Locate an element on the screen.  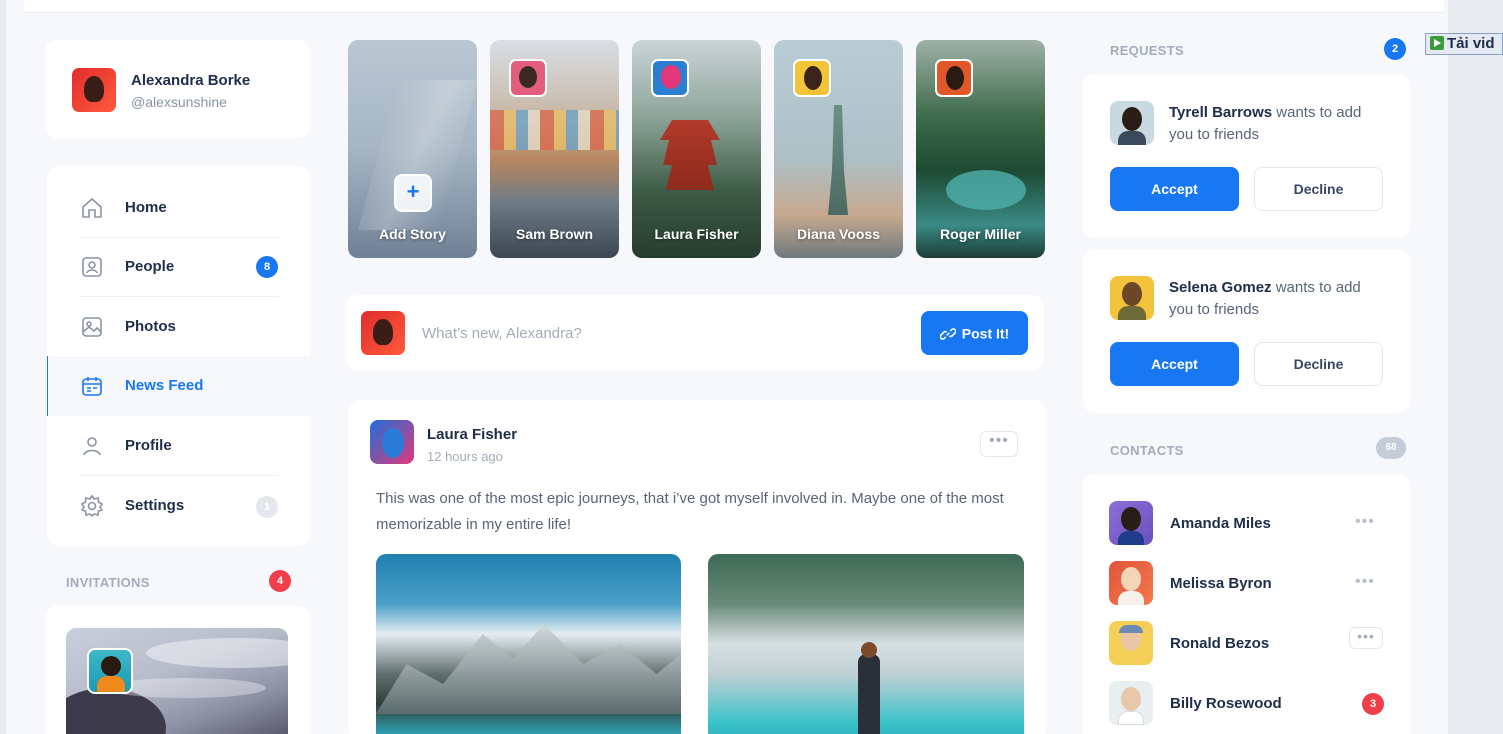
download-video-label: Tải vid is located at coordinates (1471, 43).